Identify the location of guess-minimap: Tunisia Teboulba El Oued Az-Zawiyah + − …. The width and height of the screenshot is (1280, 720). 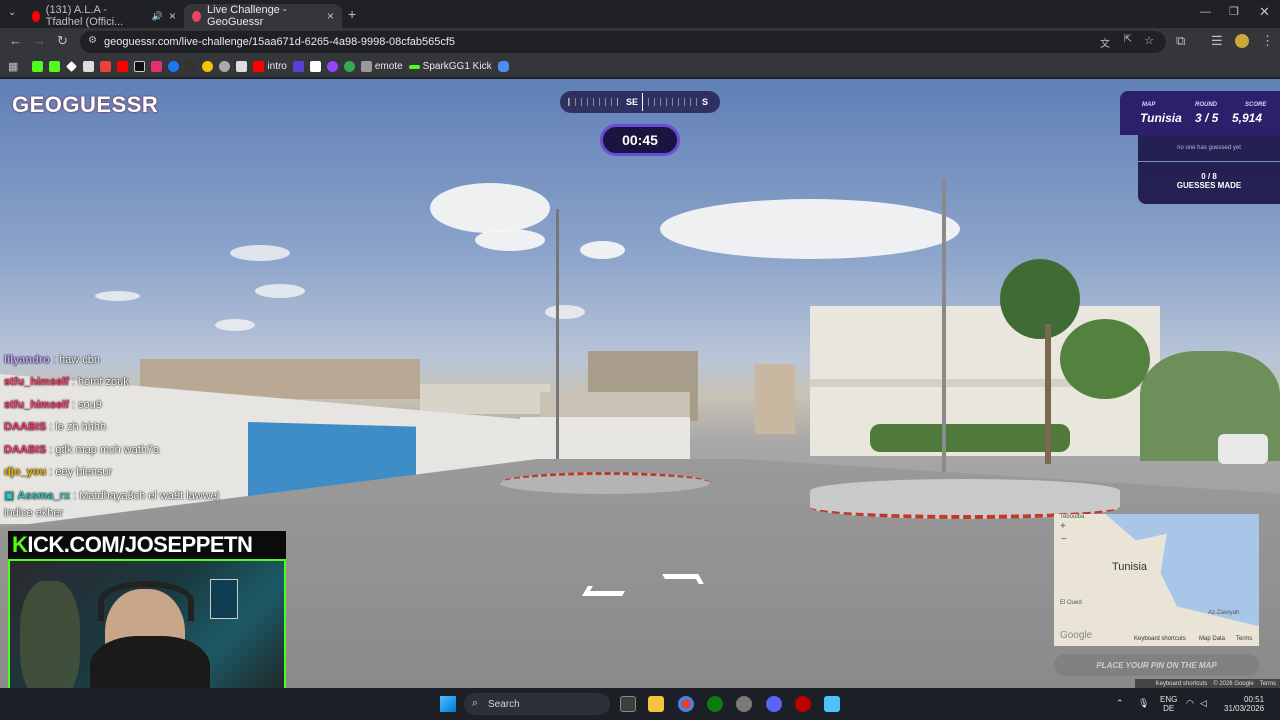
(1156, 580).